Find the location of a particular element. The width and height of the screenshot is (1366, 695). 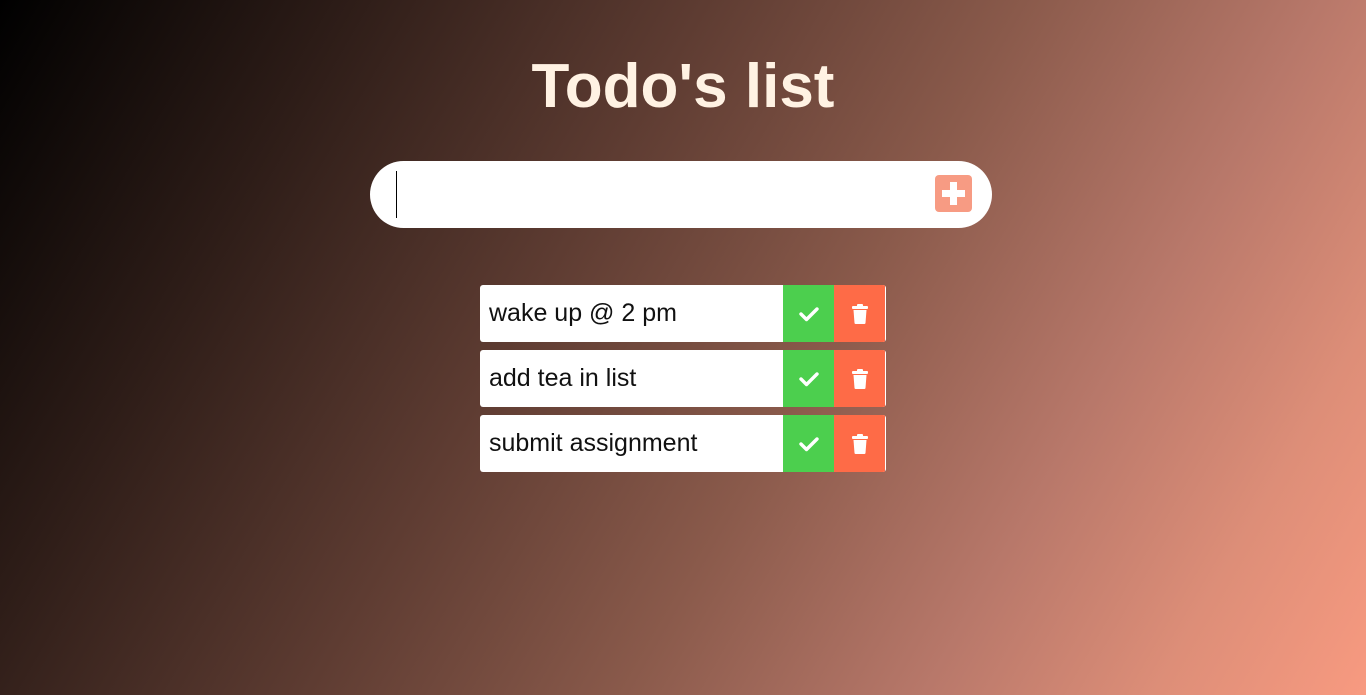

todo-text: submit assignment is located at coordinates (593, 443).